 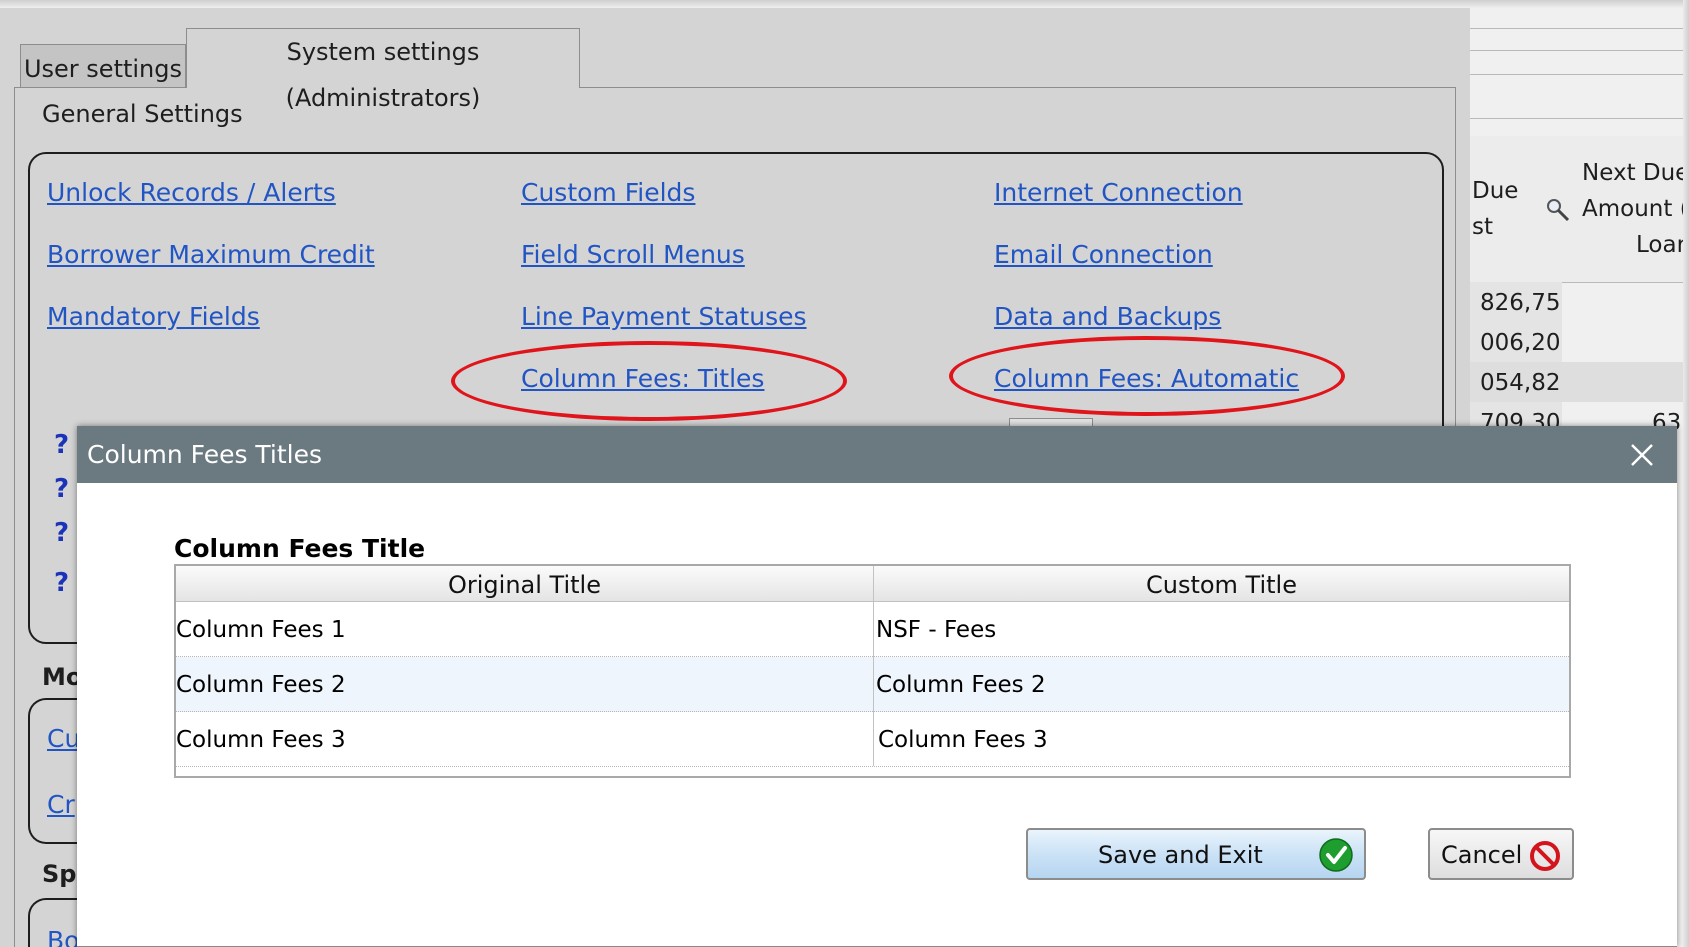 What do you see at coordinates (1642, 455) in the screenshot?
I see `close-icon` at bounding box center [1642, 455].